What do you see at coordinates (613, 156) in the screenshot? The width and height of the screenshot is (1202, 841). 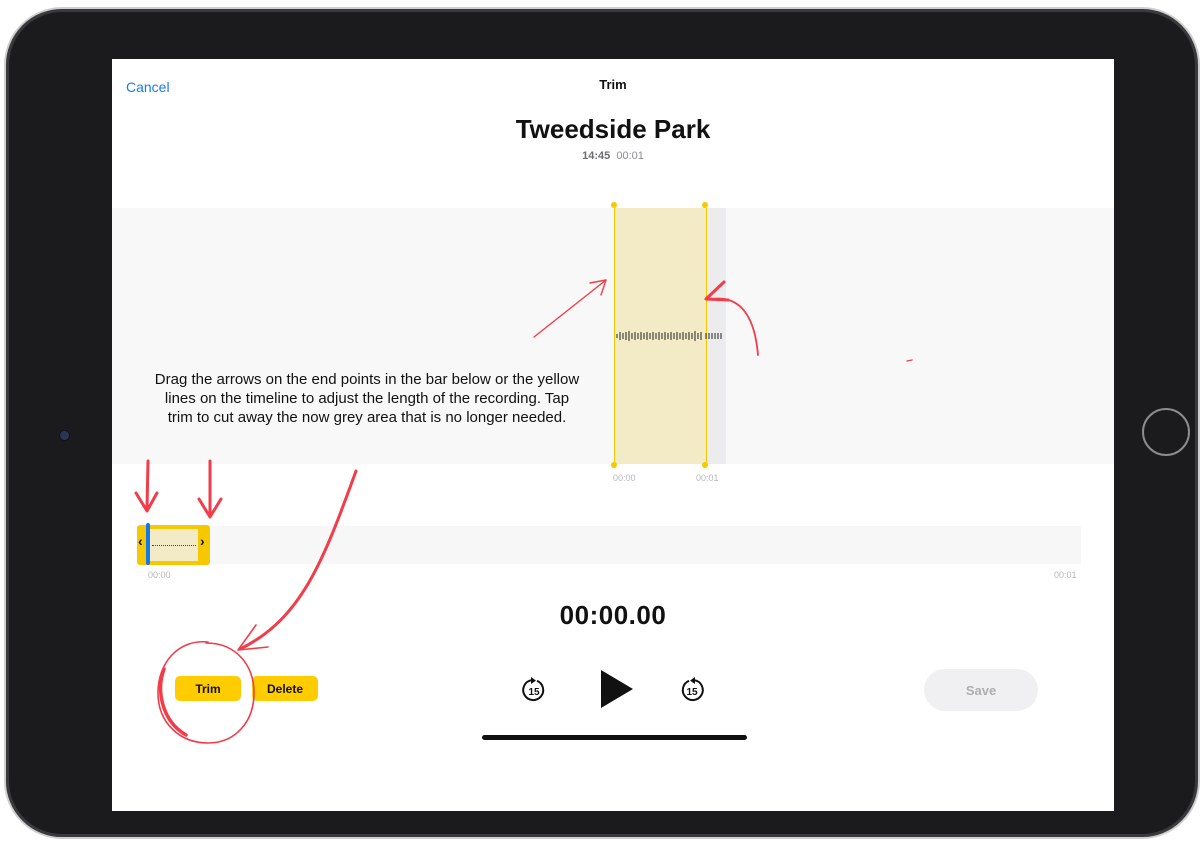 I see `recording-meta: 14:45 00:01` at bounding box center [613, 156].